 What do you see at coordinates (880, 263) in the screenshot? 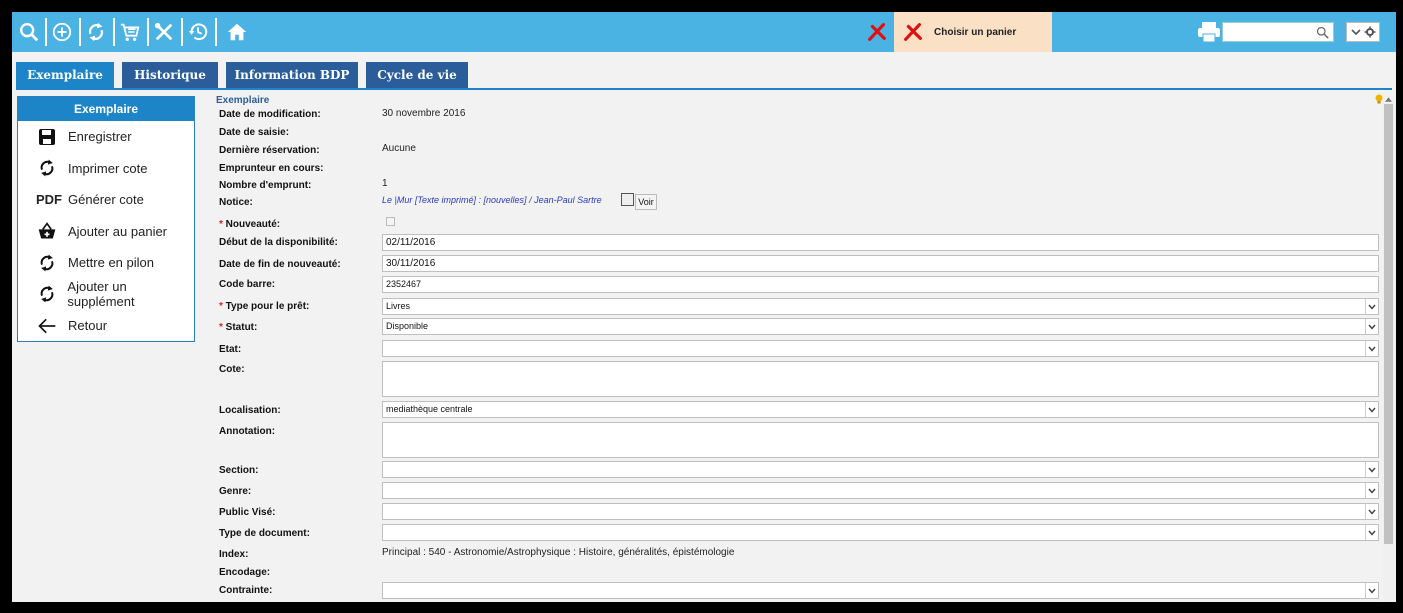
I see `fin-nouveaute-input: 30/11/2016` at bounding box center [880, 263].